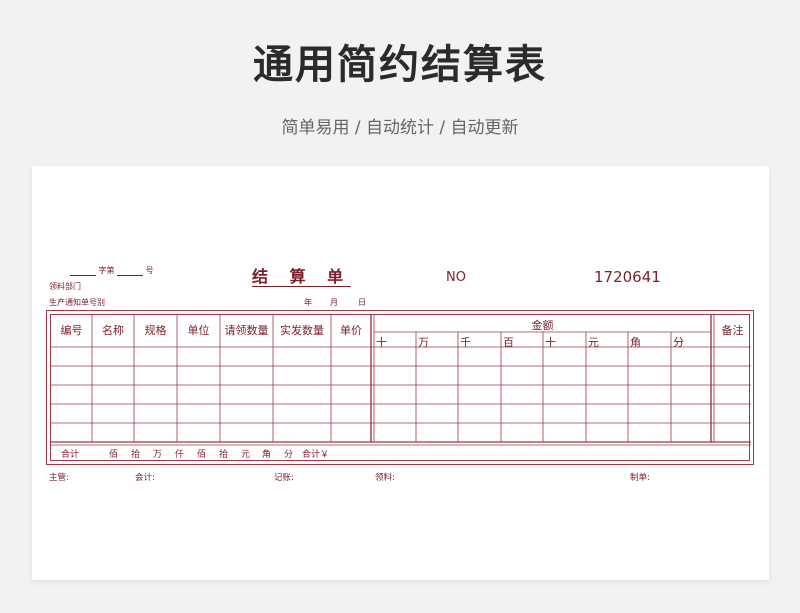 The image size is (800, 613). I want to click on amount-unit-7: 分, so click(678, 342).